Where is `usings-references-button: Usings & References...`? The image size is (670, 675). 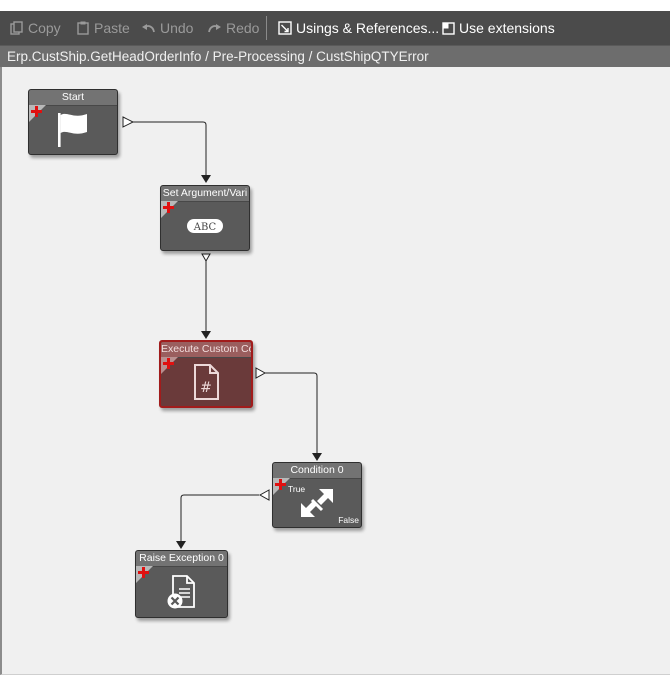 usings-references-button: Usings & References... is located at coordinates (358, 28).